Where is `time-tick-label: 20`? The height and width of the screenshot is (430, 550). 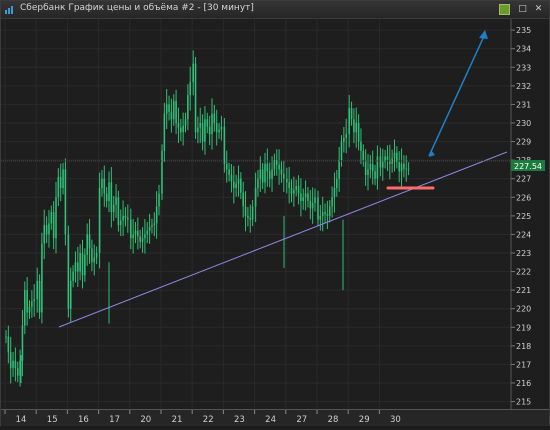 time-tick-label: 20 is located at coordinates (145, 420).